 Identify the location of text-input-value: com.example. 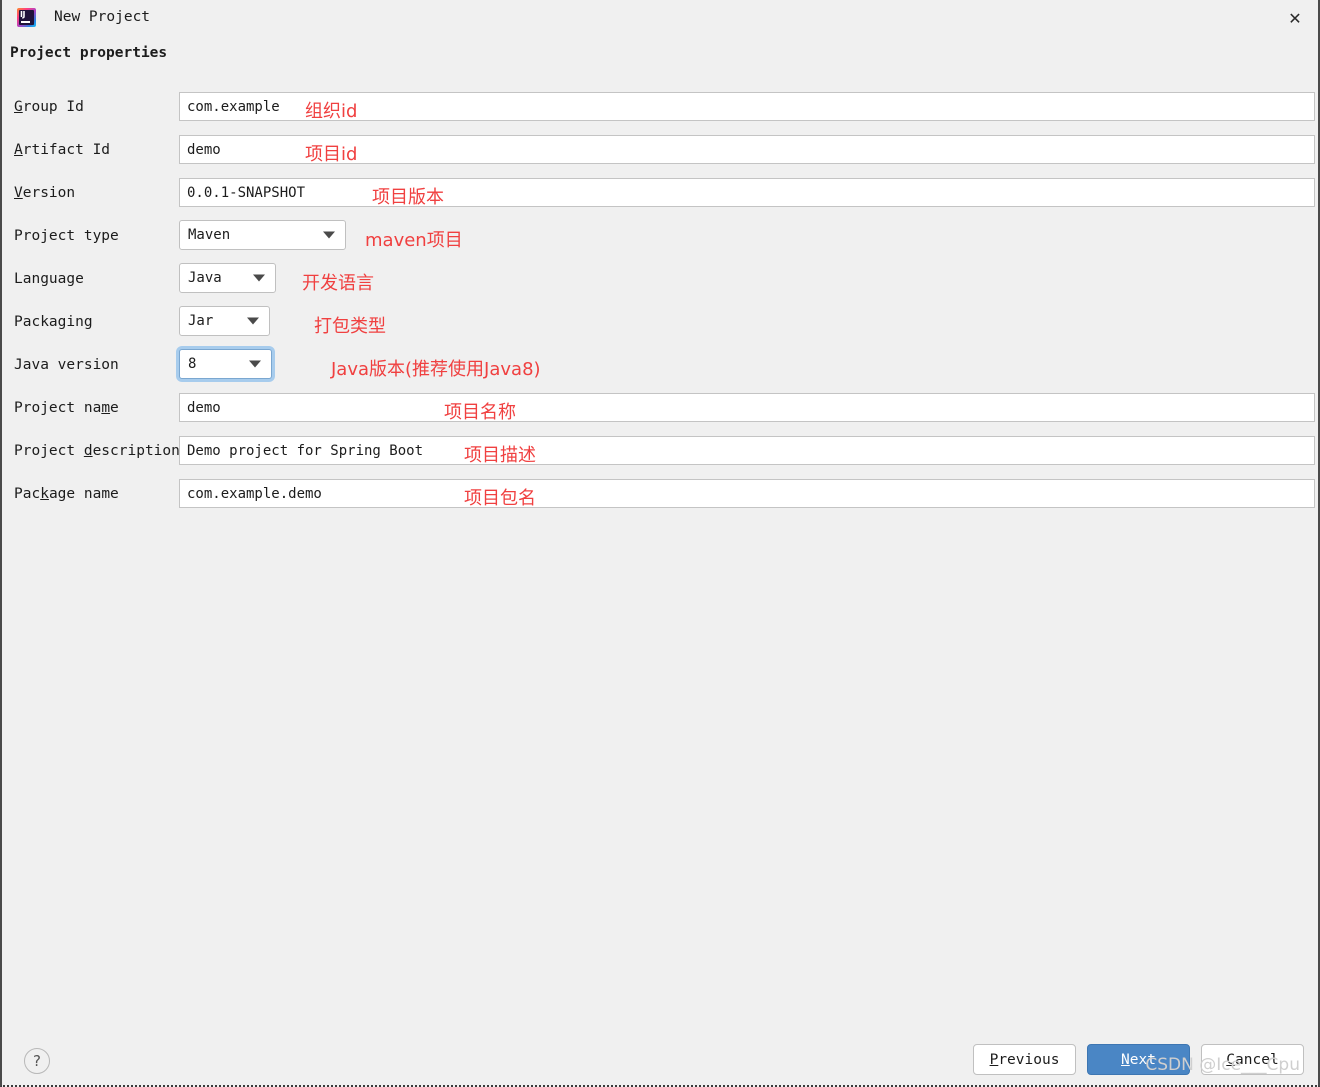
(233, 106).